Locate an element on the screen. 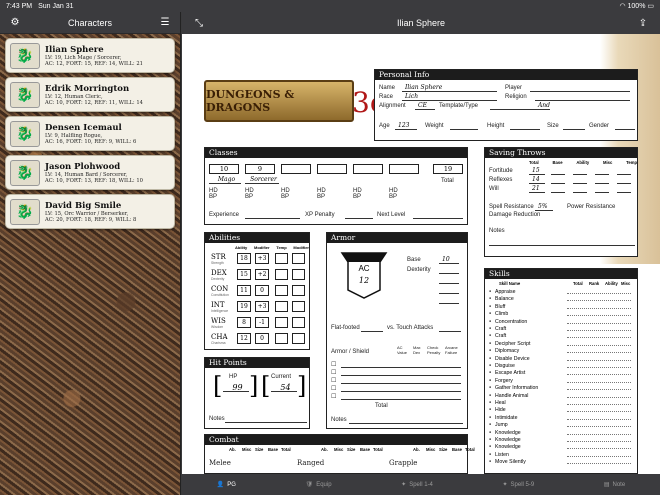 This screenshot has width=660, height=495. menu-icon: ☰ is located at coordinates (165, 22).